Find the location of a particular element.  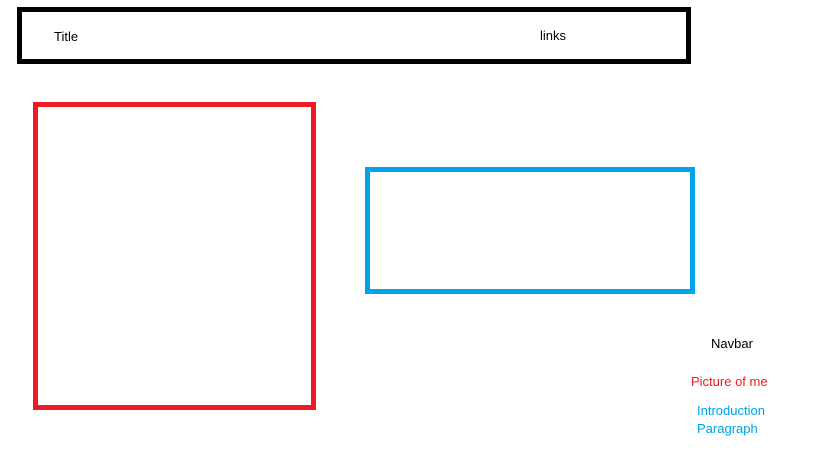

navbar-title-label: Title is located at coordinates (66, 36).